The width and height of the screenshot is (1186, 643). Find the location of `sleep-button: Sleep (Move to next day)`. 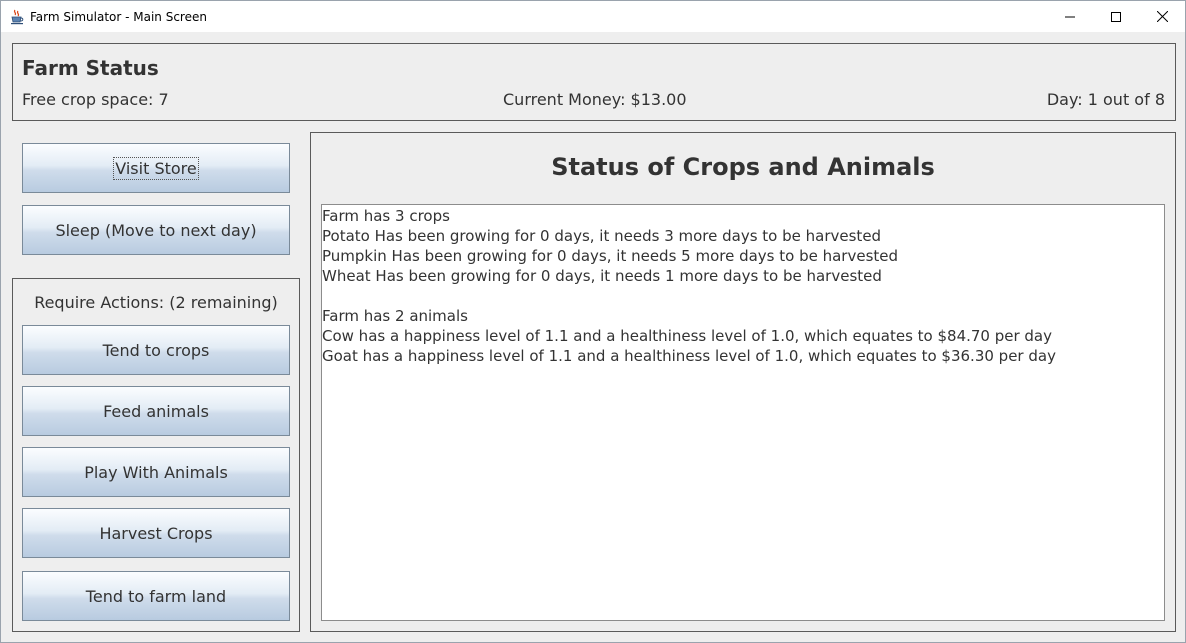

sleep-button: Sleep (Move to next day) is located at coordinates (156, 230).